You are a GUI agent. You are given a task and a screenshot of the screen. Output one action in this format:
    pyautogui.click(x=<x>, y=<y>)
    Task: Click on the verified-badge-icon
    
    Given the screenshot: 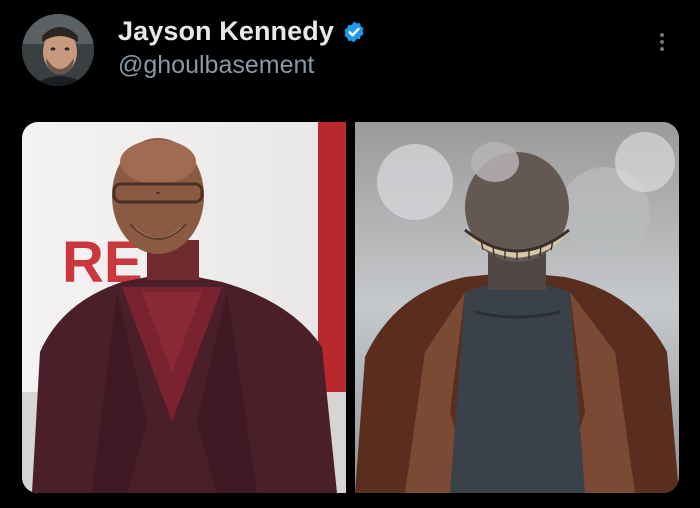 What is the action you would take?
    pyautogui.click(x=354, y=32)
    